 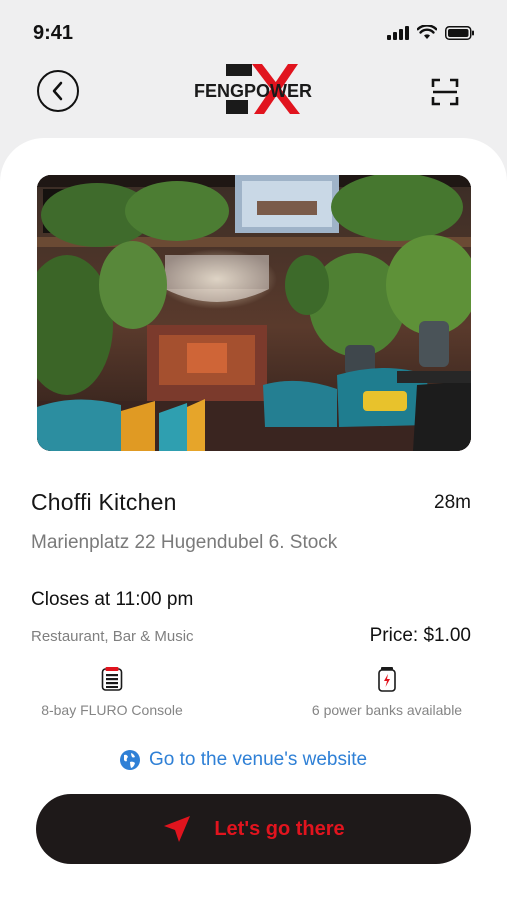 I want to click on logo-text-feng: FENG, so click(x=219, y=91).